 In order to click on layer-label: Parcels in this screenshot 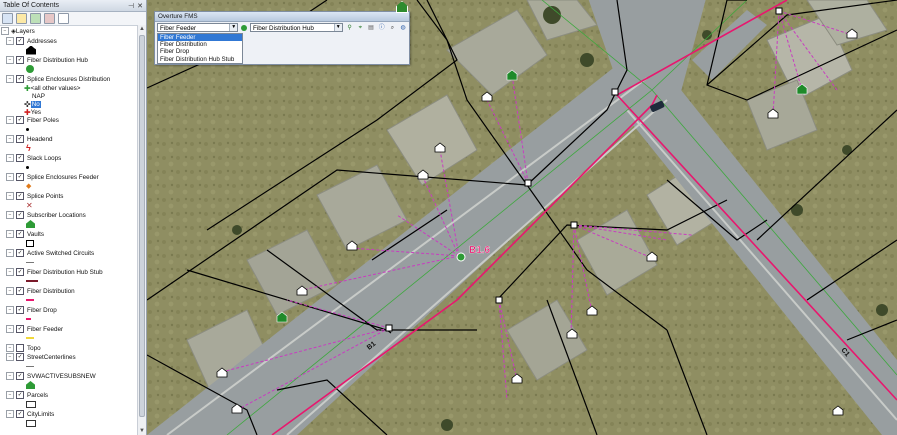, I will do `click(37, 395)`.